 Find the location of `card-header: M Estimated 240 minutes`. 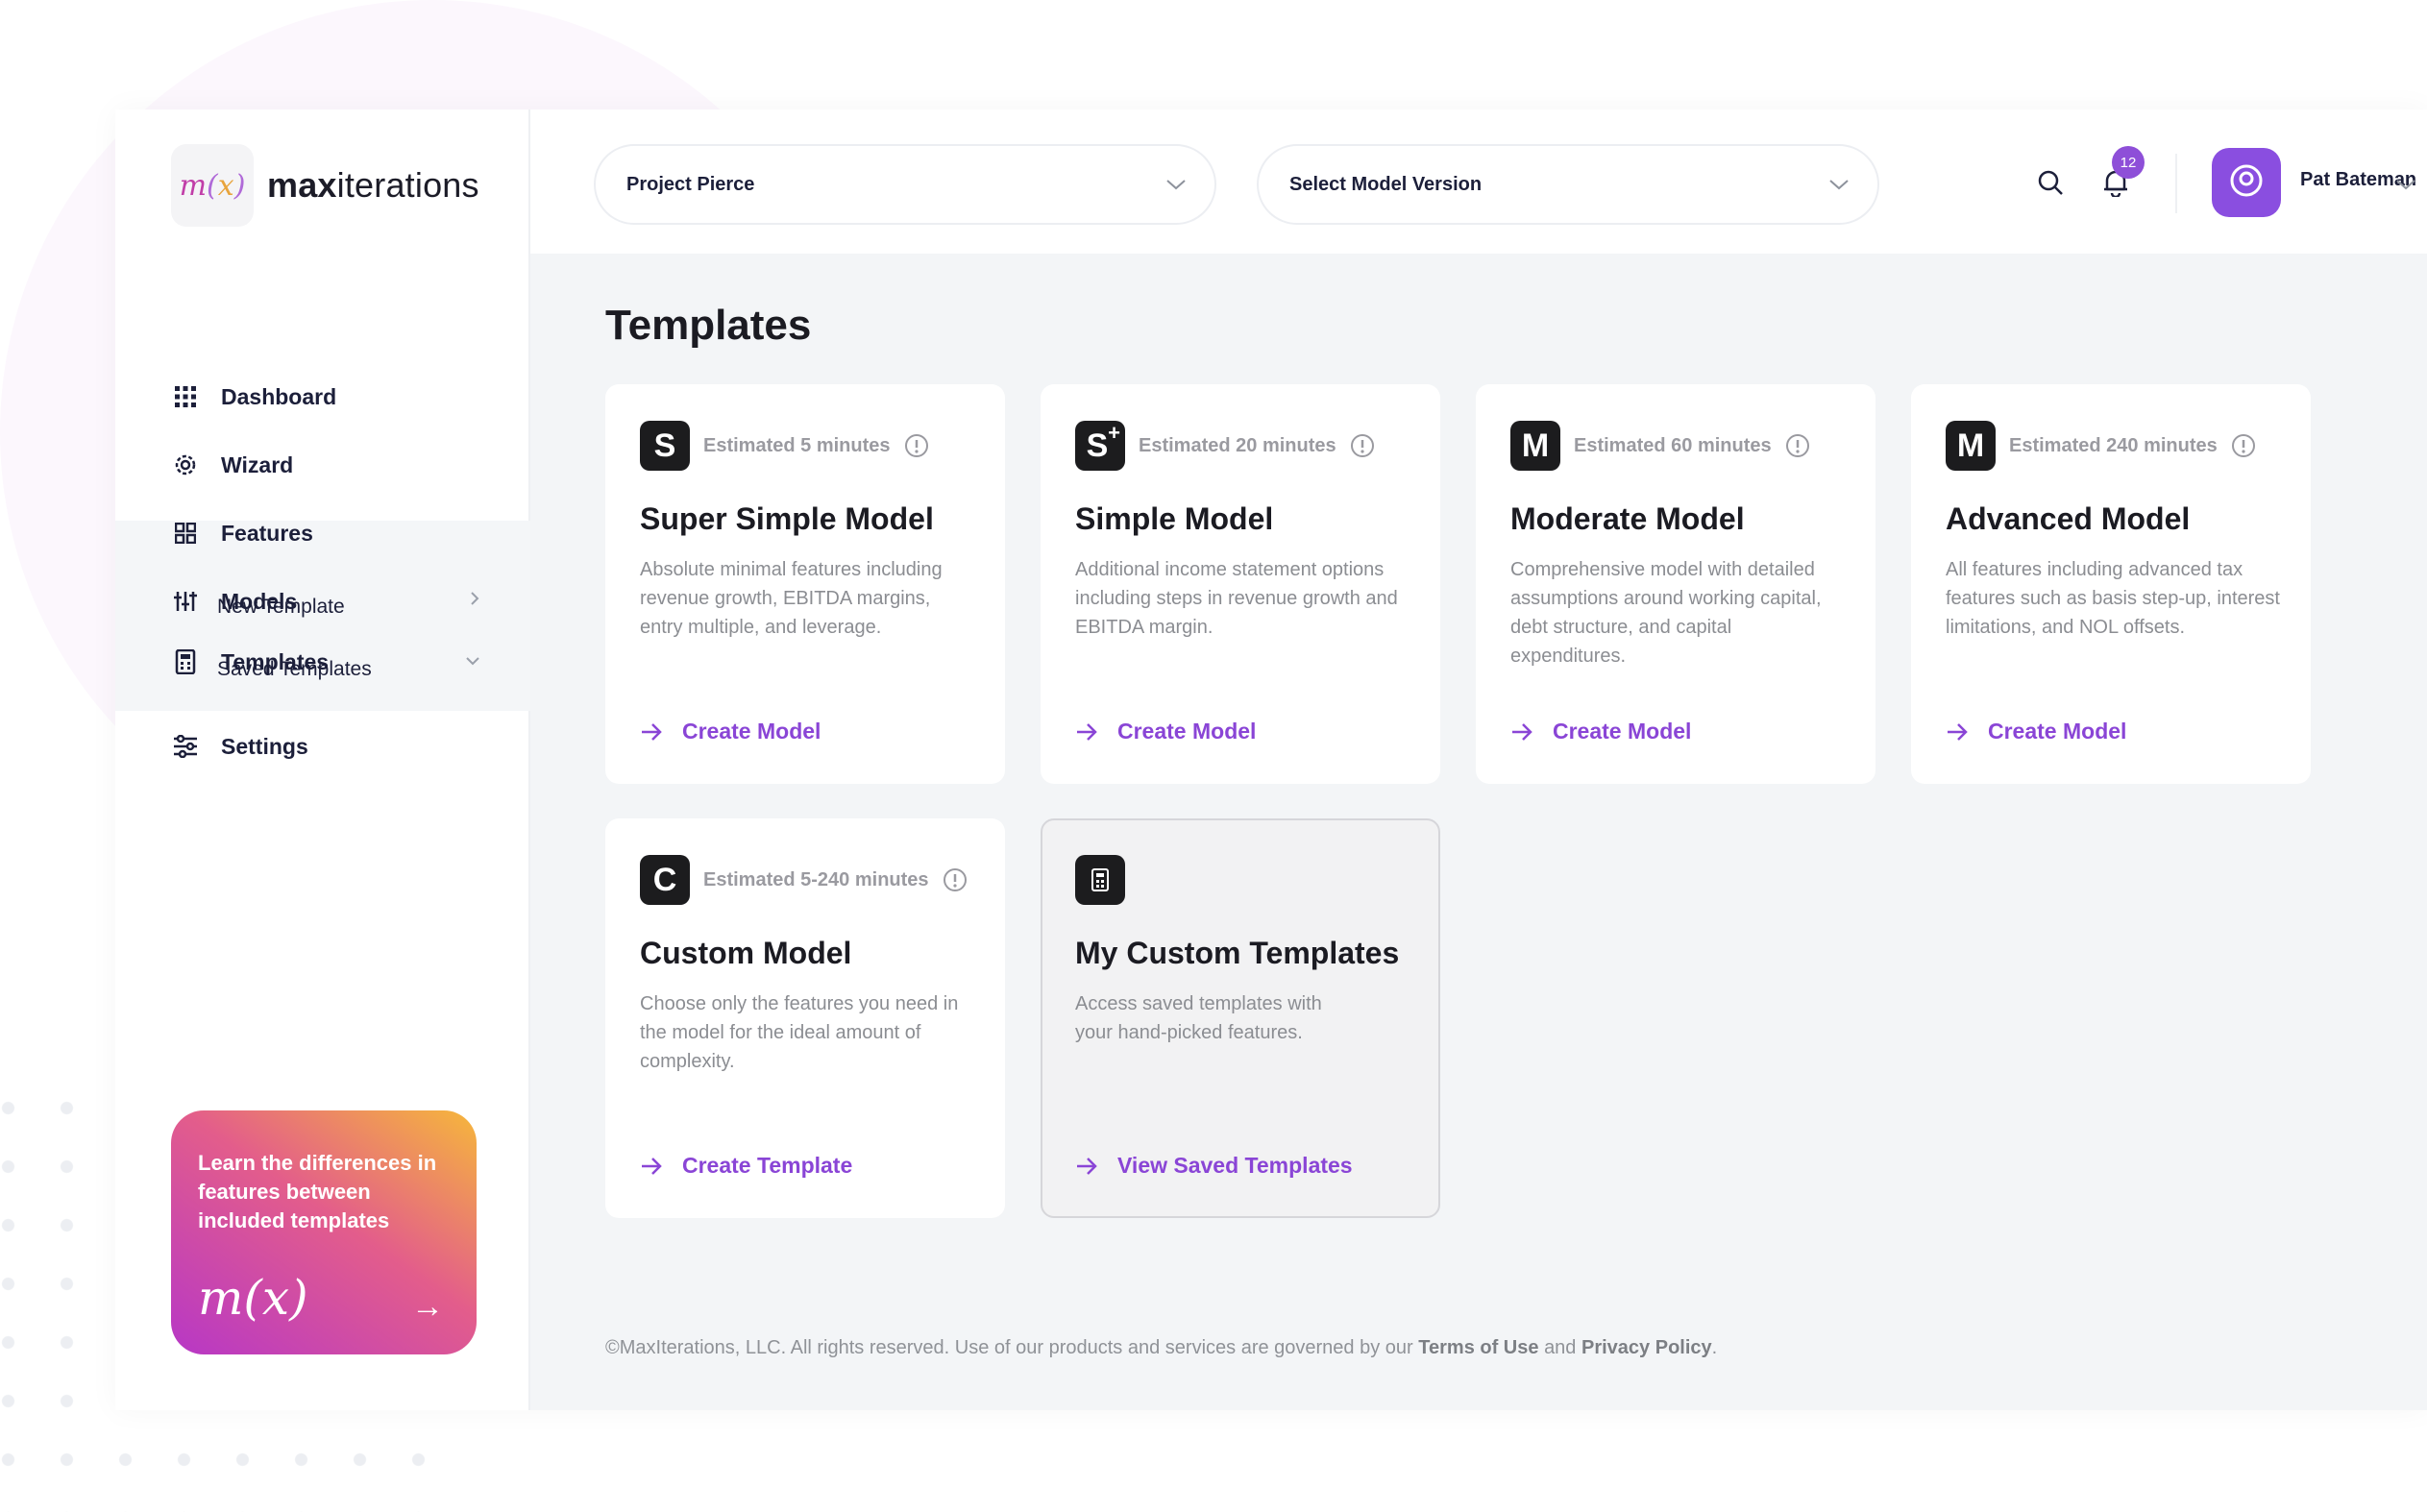

card-header: M Estimated 240 minutes is located at coordinates (2101, 446).